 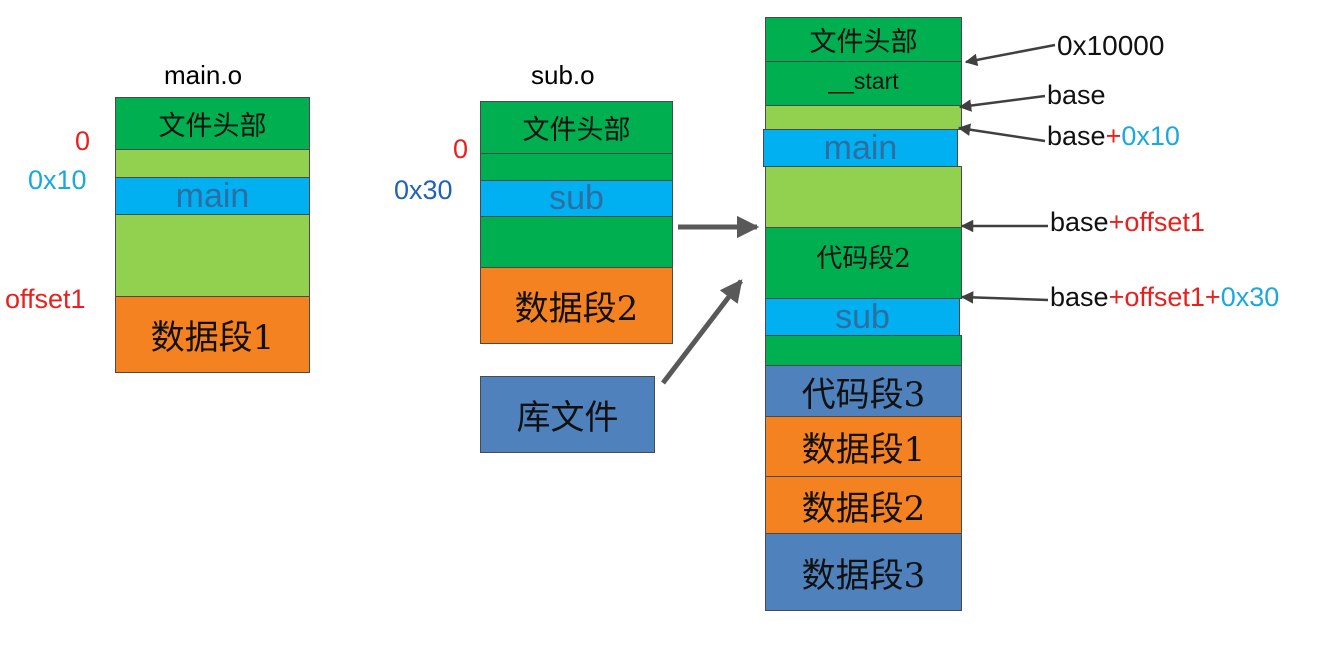 I want to click on pointer-base, so click(x=1002, y=103).